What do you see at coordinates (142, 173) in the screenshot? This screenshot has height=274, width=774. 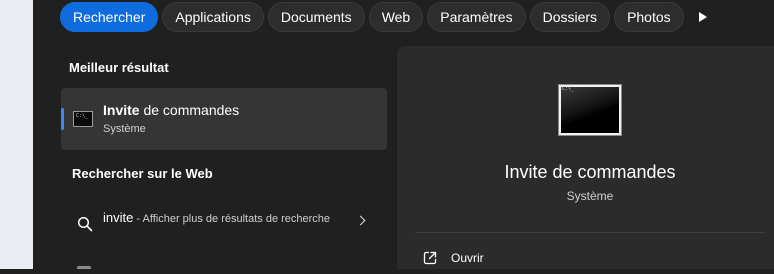 I see `web-search-heading: Rechercher sur le Web` at bounding box center [142, 173].